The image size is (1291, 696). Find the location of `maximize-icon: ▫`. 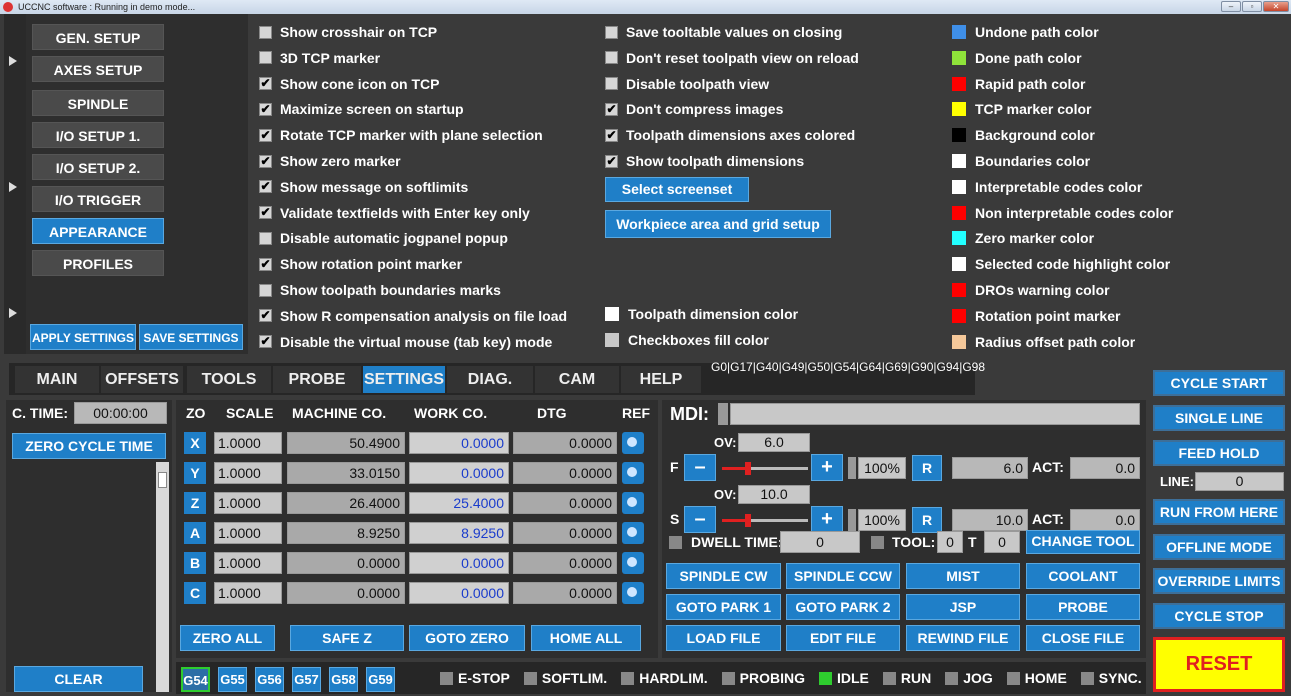

maximize-icon: ▫ is located at coordinates (1252, 6).